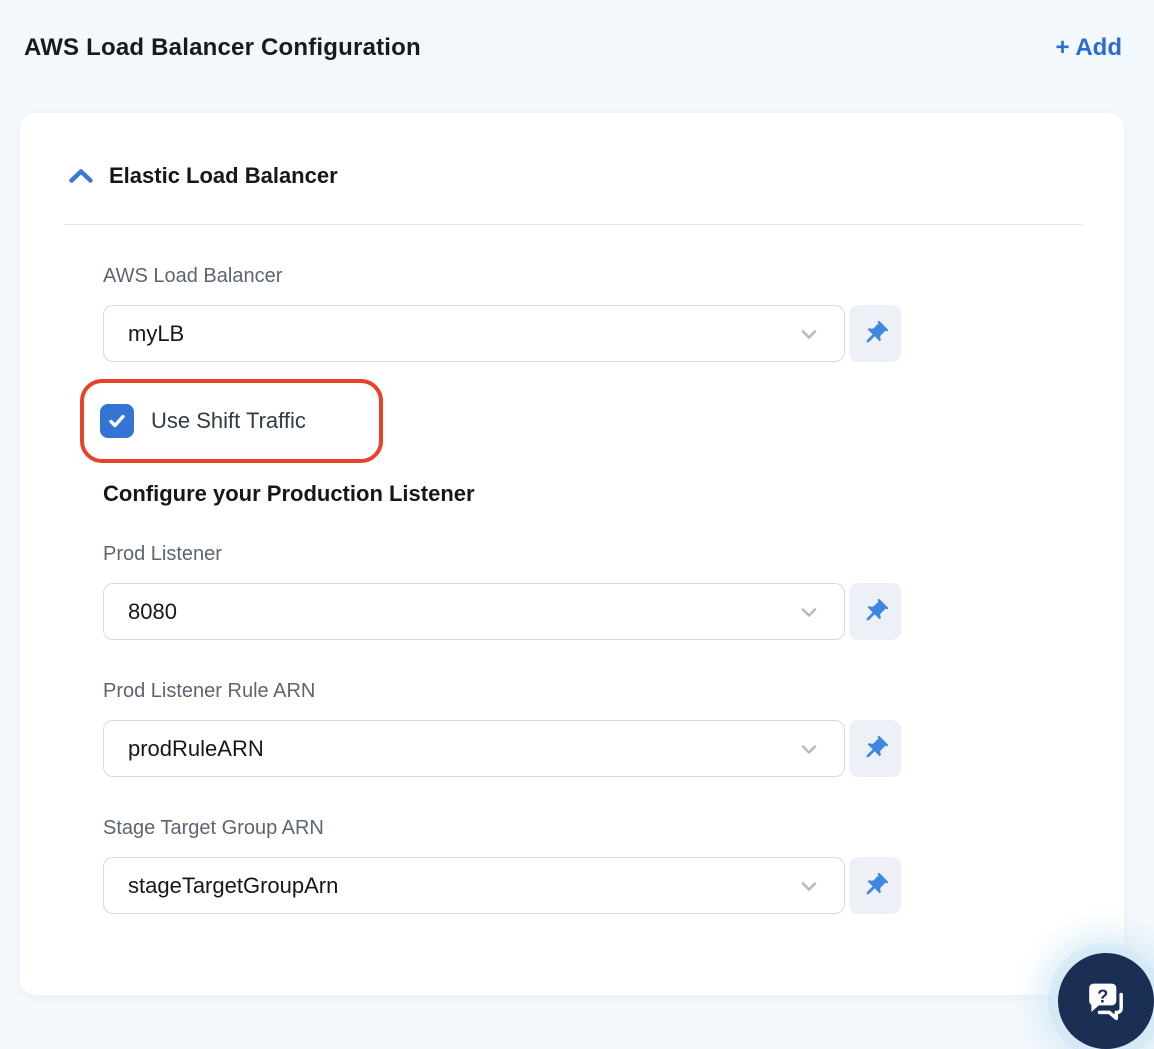  I want to click on use-shift-traffic-checkbox-row: Use Shift Traffic, so click(203, 421).